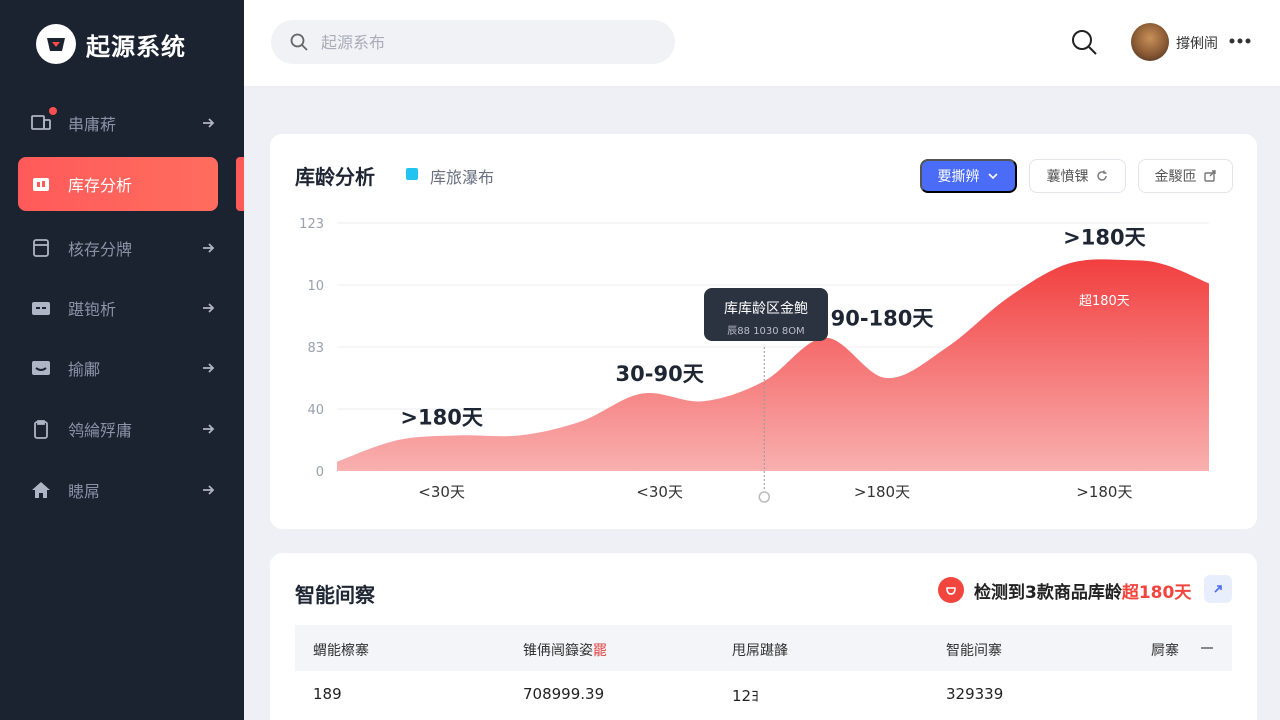  Describe the element at coordinates (327, 694) in the screenshot. I see `table-cell: 189` at that location.